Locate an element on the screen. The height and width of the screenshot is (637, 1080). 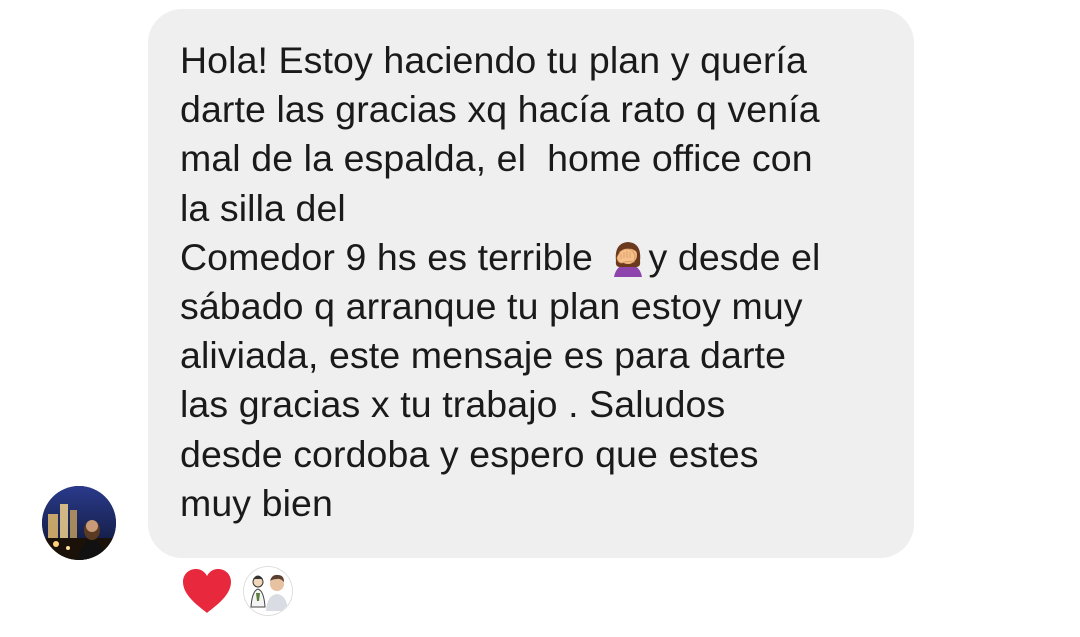
message-line-part: y desde el is located at coordinates (734, 256).